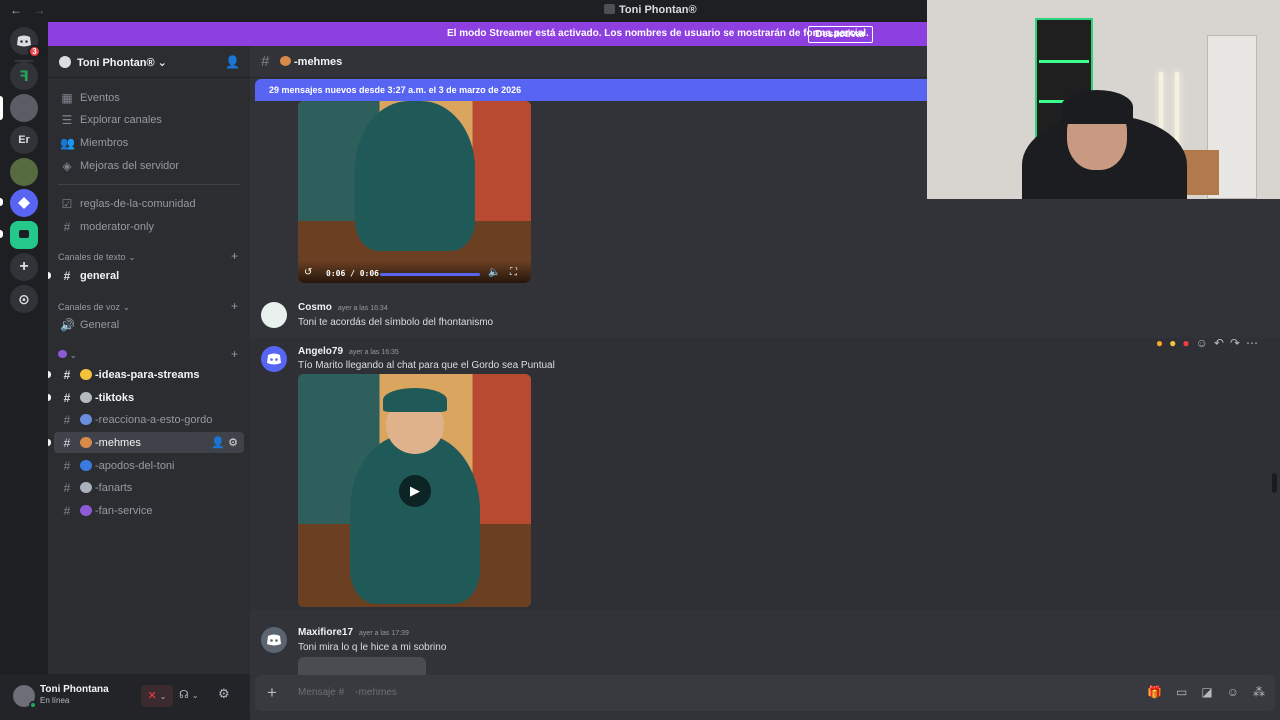  I want to click on category-voice-channels: Canales de voz ⌄, so click(94, 307).